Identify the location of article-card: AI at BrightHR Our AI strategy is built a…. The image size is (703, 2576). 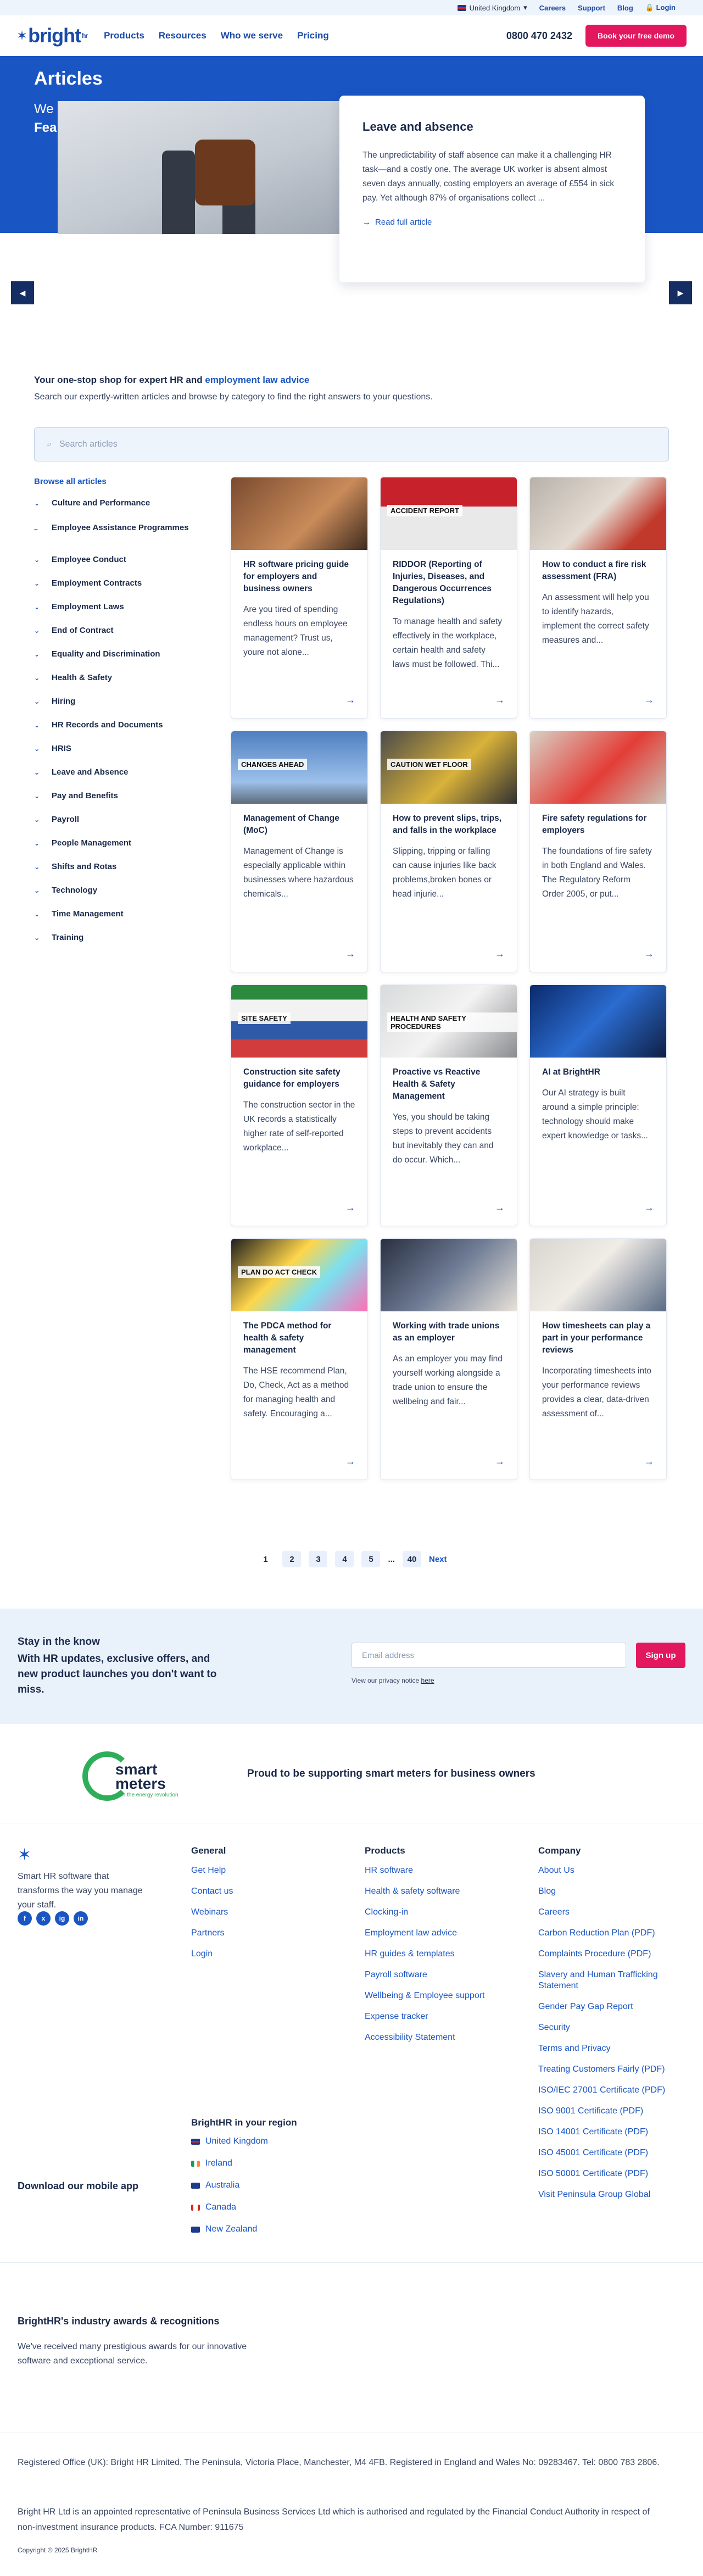
(598, 1105).